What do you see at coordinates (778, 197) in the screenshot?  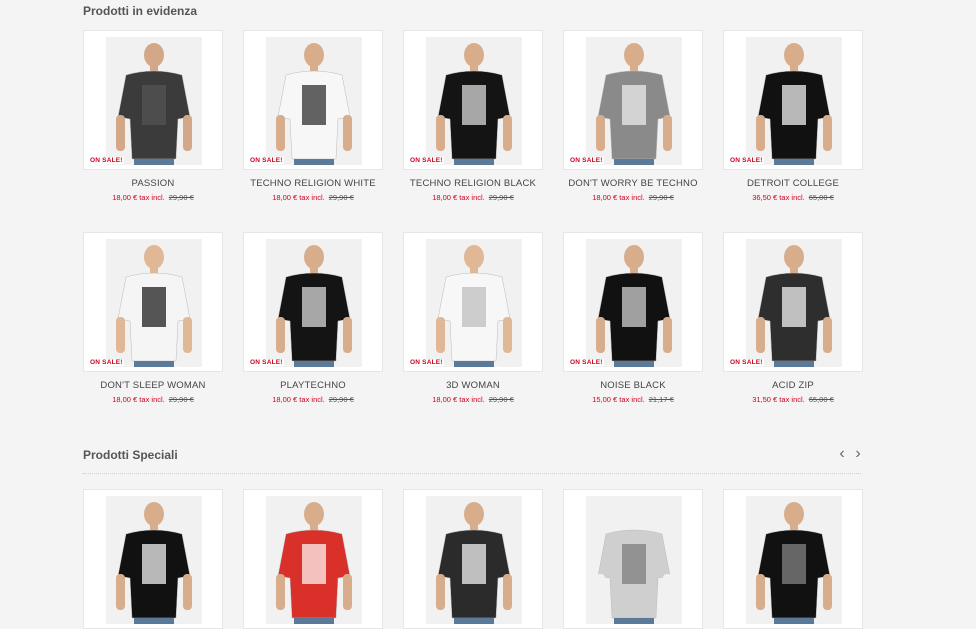 I see `product-price: 36,50 € tax incl.` at bounding box center [778, 197].